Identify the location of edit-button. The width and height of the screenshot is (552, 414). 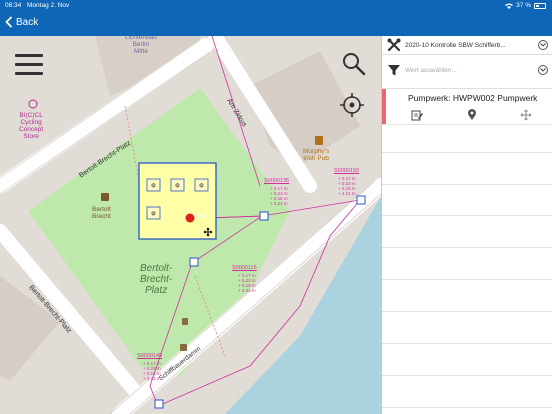
(417, 114).